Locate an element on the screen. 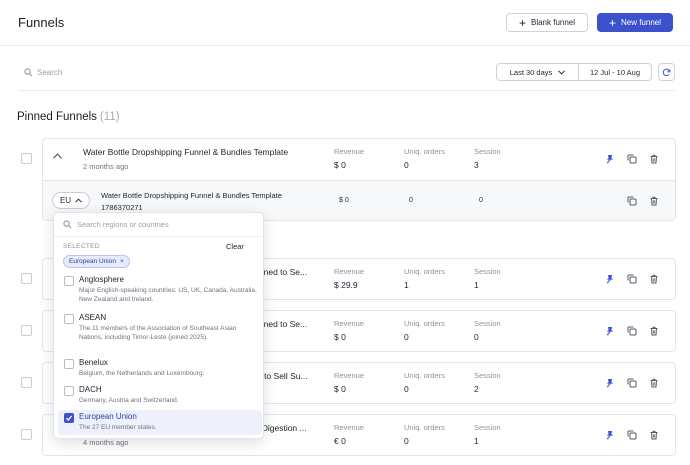  blank-funnel-label: Blank funnel is located at coordinates (553, 22).